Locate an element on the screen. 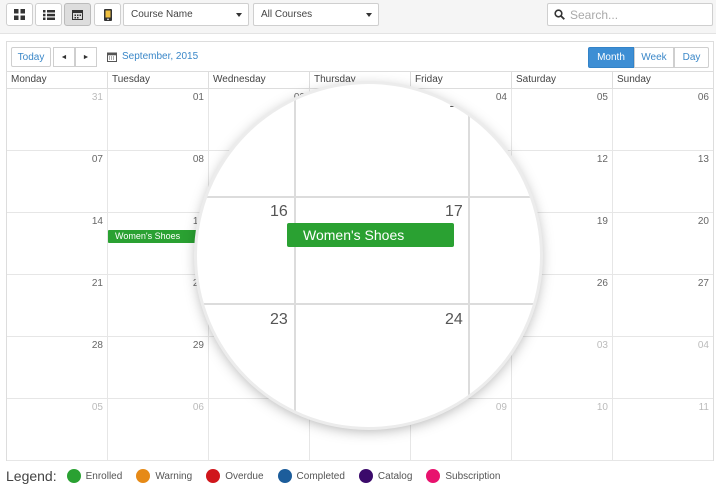 The width and height of the screenshot is (716, 488). toolbar: Course Name All Courses is located at coordinates (358, 17).